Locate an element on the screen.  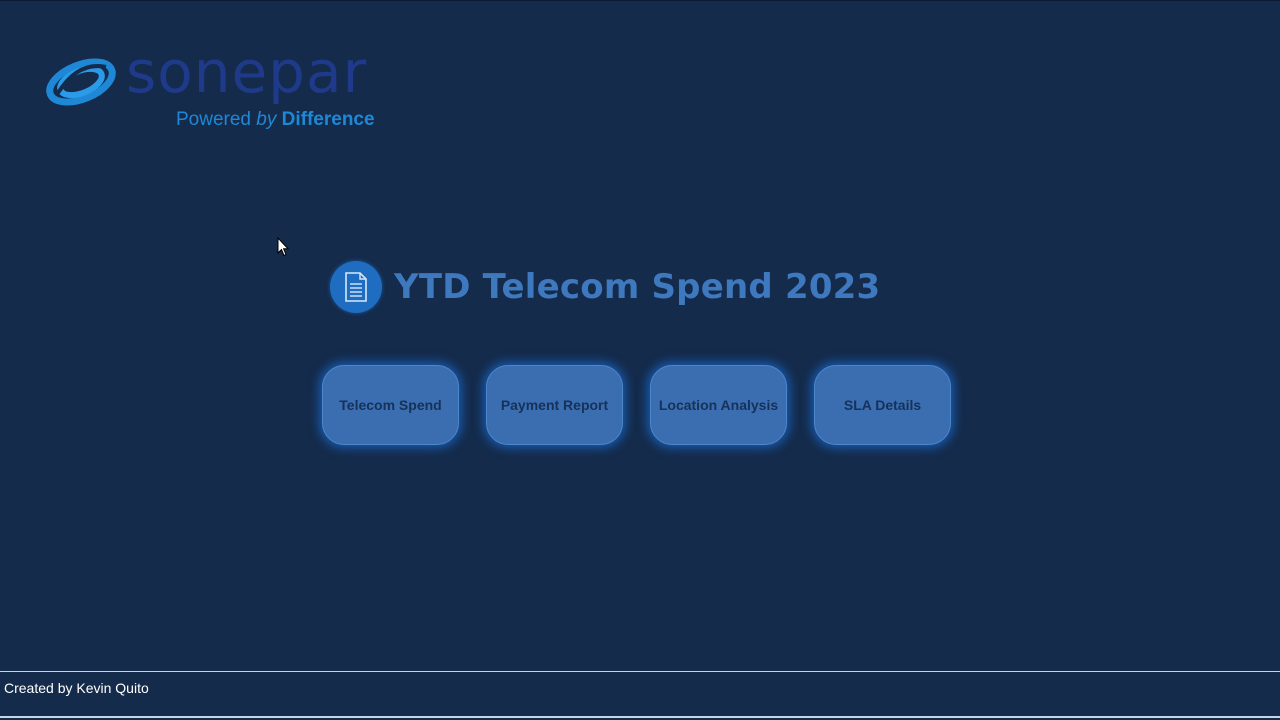
button-label: SLA Details is located at coordinates (882, 405).